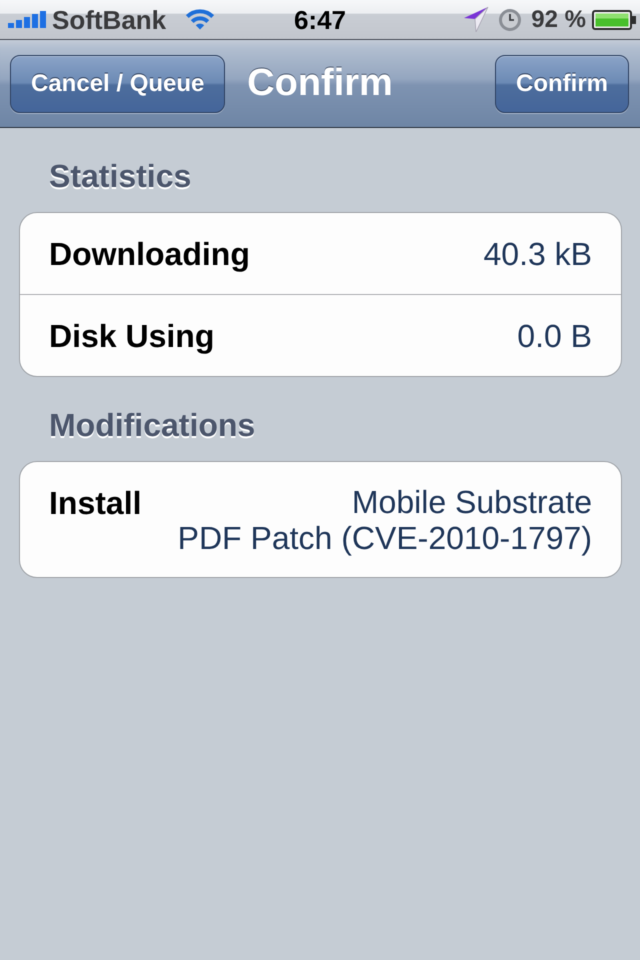  I want to click on row-label: Install, so click(95, 503).